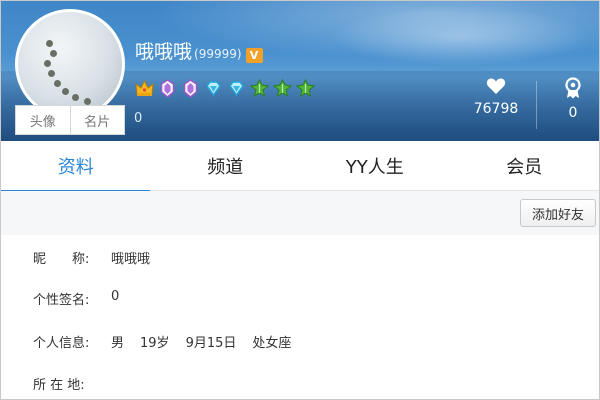  What do you see at coordinates (375, 166) in the screenshot?
I see `tab-yy-life: YY人生` at bounding box center [375, 166].